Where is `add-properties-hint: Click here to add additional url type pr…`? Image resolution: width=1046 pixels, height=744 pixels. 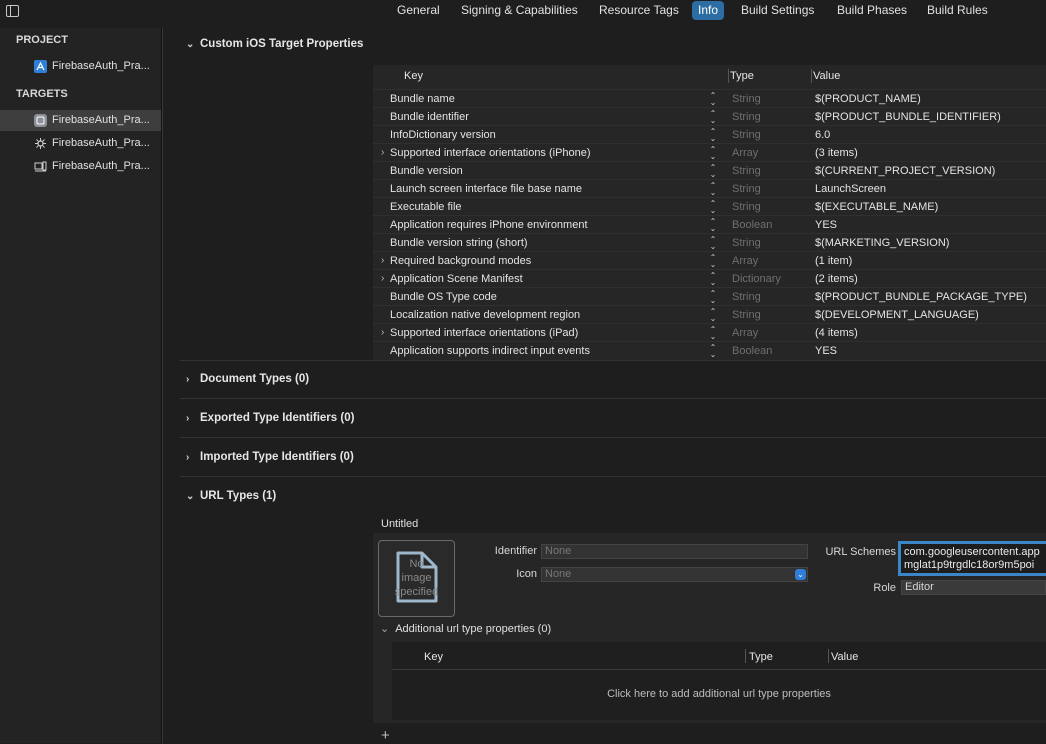
add-properties-hint: Click here to add additional url type pr… is located at coordinates (719, 694).